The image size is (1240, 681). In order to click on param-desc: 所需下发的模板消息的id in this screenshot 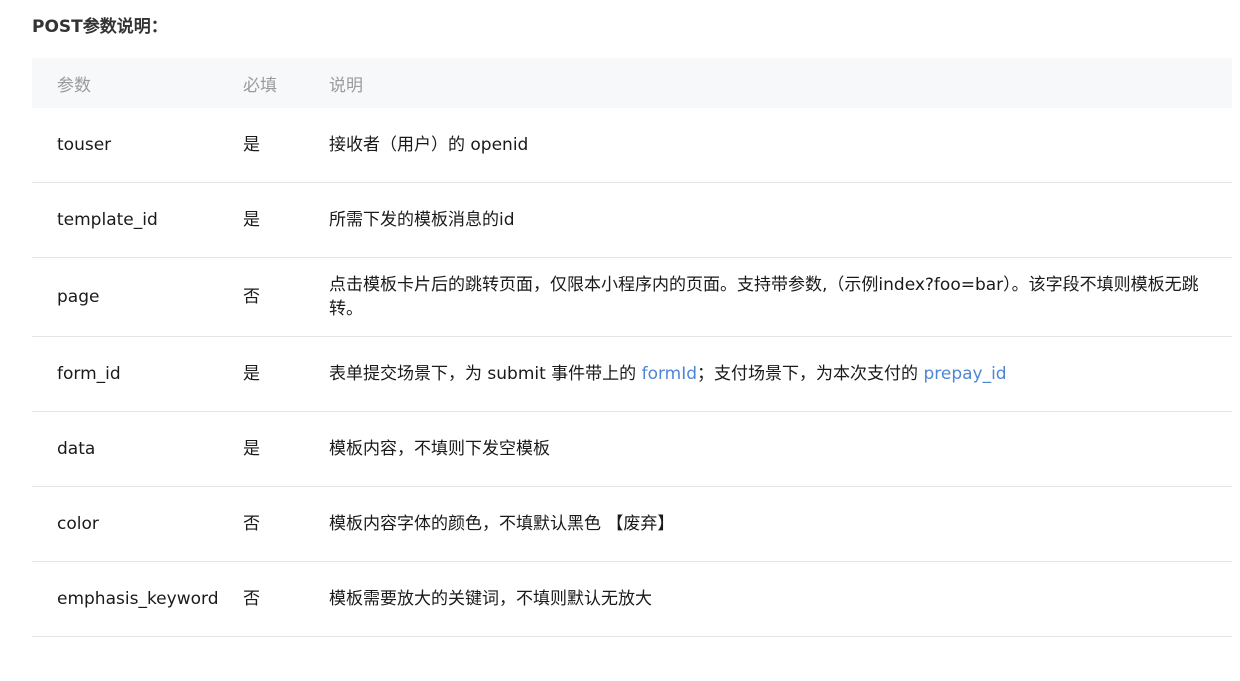, I will do `click(780, 220)`.